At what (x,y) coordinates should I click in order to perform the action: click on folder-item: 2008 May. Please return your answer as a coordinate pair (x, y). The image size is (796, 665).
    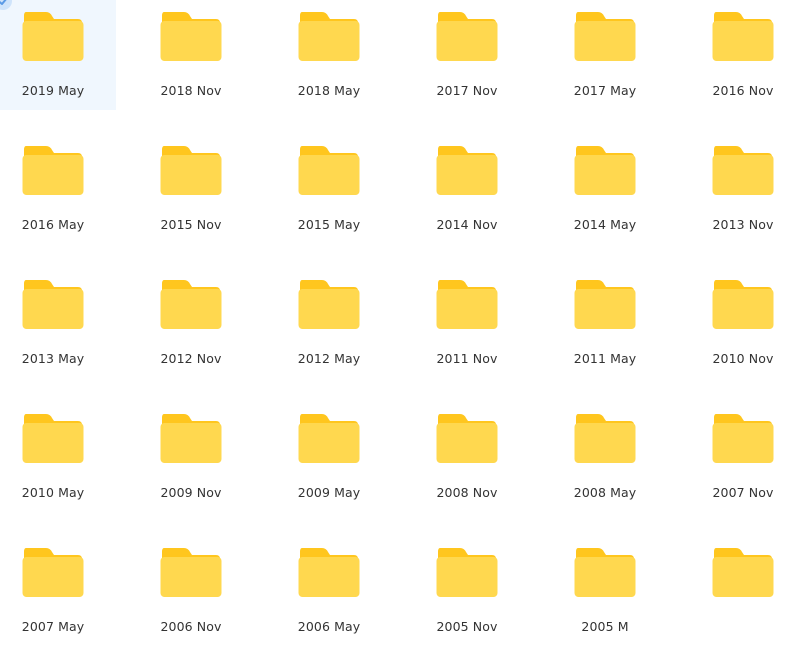
    Looking at the image, I should click on (610, 457).